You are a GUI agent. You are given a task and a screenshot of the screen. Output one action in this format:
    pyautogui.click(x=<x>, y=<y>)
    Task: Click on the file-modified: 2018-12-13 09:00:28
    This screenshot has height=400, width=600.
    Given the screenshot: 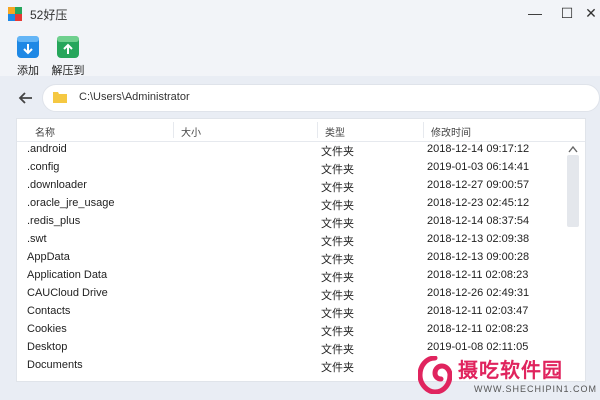 What is the action you would take?
    pyautogui.click(x=478, y=257)
    